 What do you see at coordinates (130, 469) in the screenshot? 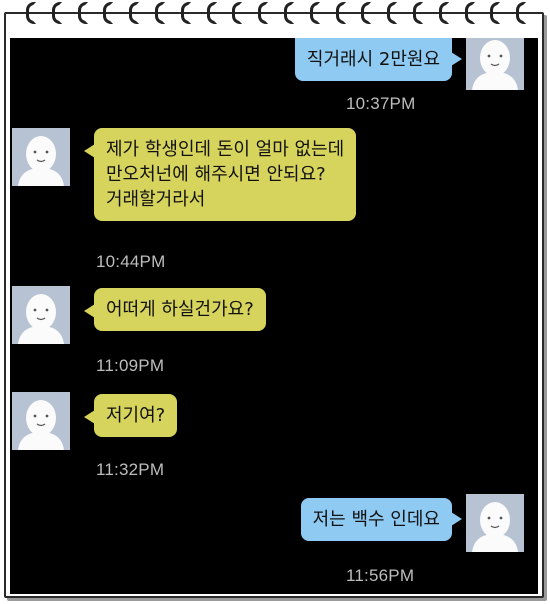
I see `message-timestamp: 11:32PM` at bounding box center [130, 469].